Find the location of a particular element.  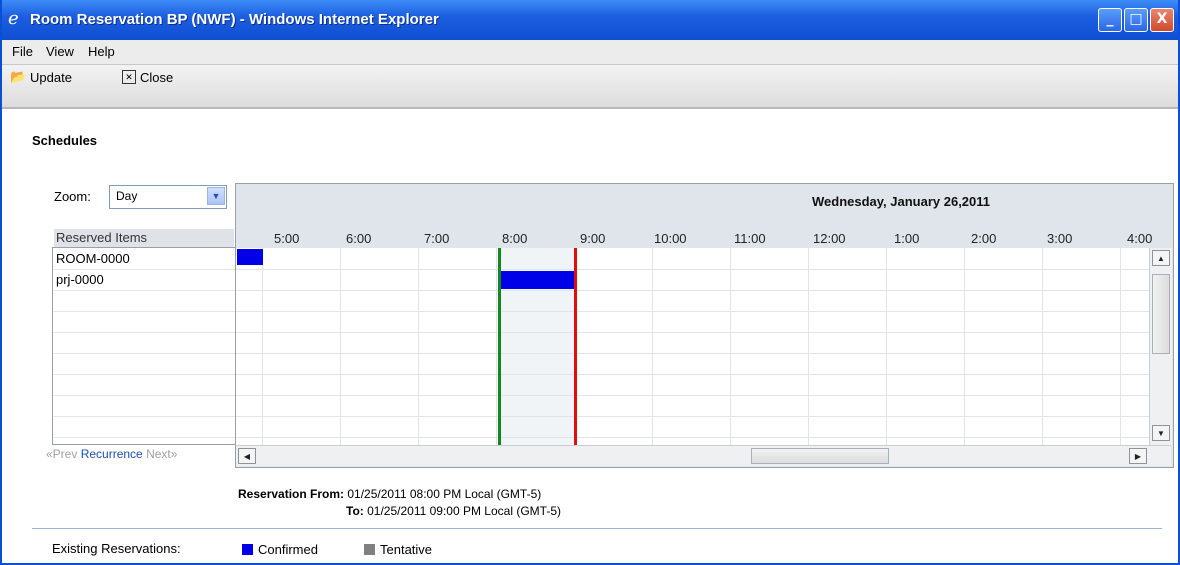

hour-label: 12:00 is located at coordinates (829, 238).